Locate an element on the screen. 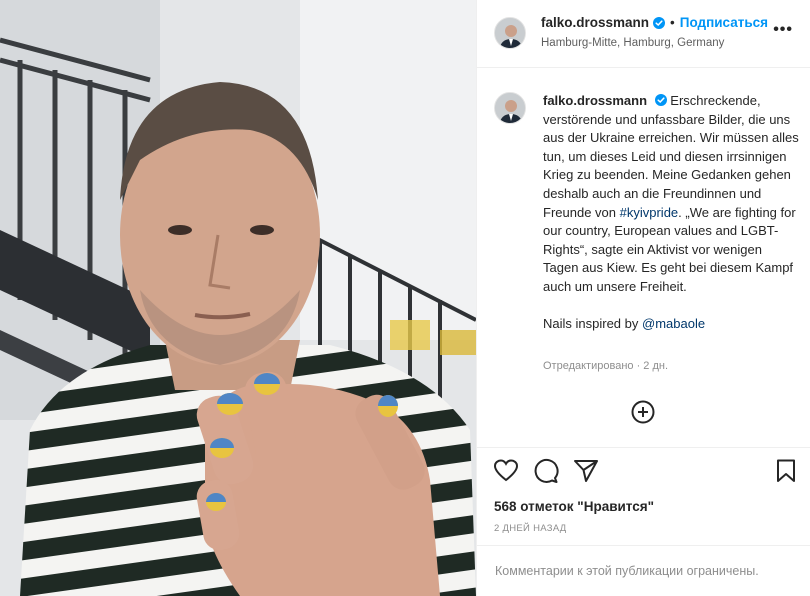 This screenshot has width=810, height=596. post-date: 2 ДНЕЙ НАЗАД is located at coordinates (530, 528).